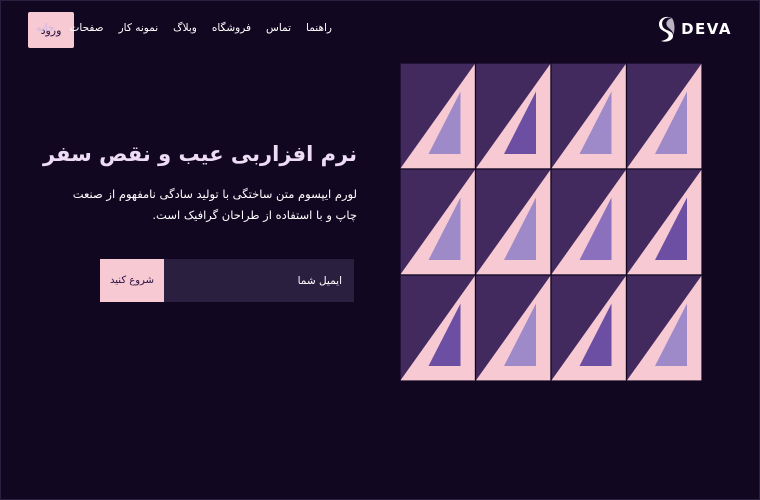 This screenshot has width=760, height=500. Describe the element at coordinates (45, 28) in the screenshot. I see `nav-item-home: خانه` at that location.